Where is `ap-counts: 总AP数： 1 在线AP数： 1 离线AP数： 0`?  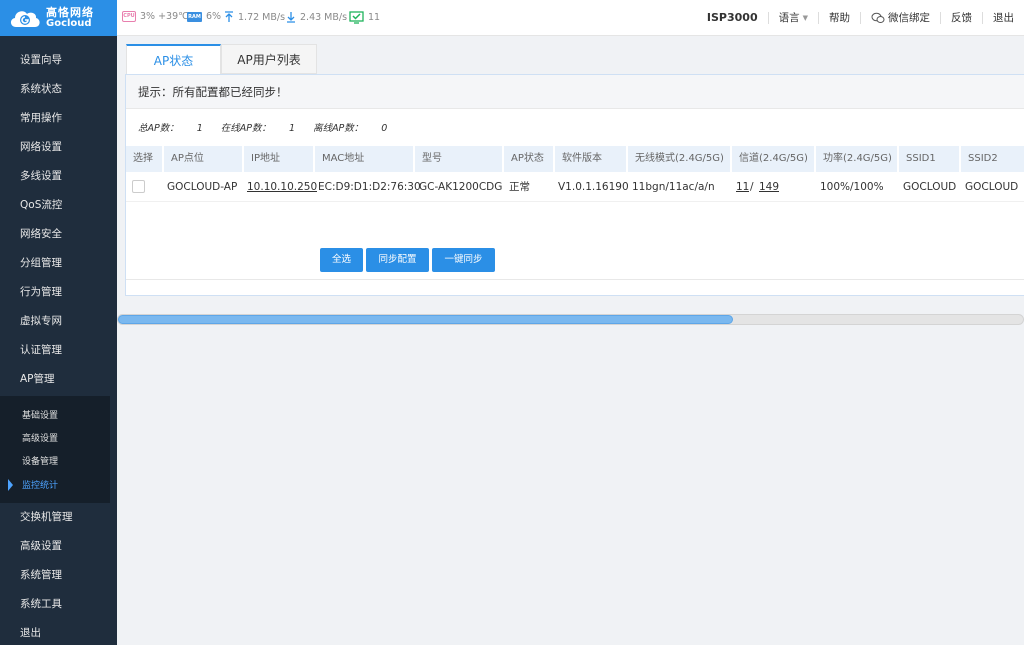 ap-counts: 总AP数： 1 在线AP数： 1 离线AP数： 0 is located at coordinates (271, 127).